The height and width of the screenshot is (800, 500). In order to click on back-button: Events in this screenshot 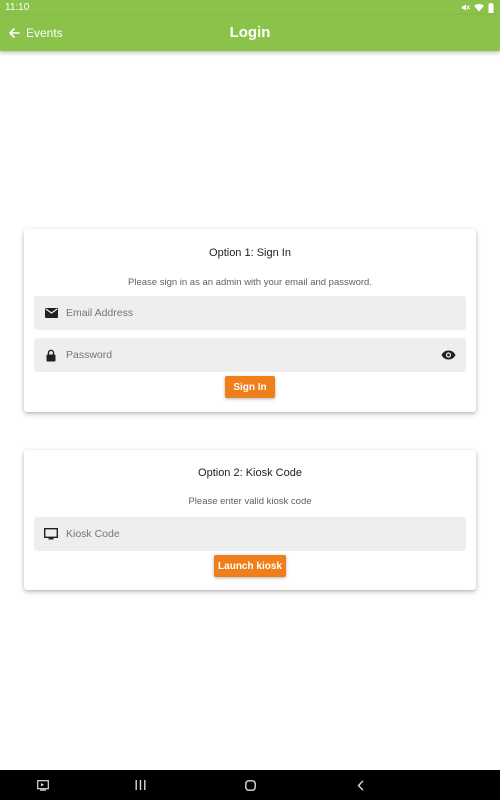, I will do `click(35, 33)`.